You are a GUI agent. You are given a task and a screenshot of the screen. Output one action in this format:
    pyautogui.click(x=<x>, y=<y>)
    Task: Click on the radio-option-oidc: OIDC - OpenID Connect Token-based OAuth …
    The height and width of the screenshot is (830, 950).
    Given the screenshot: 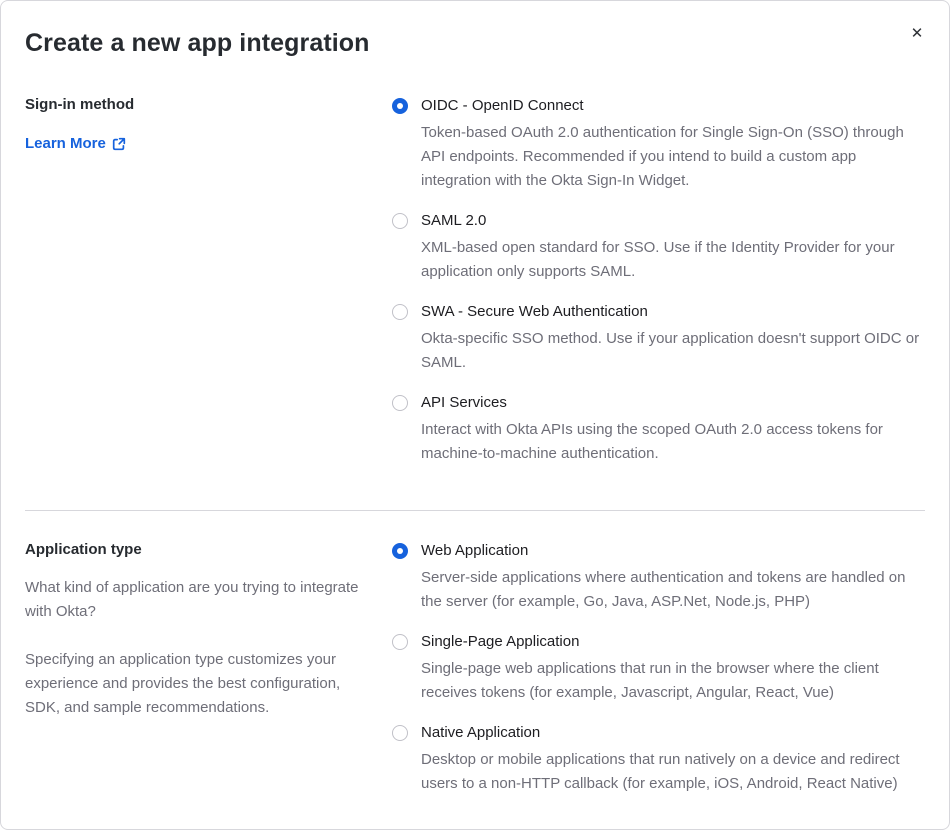 What is the action you would take?
    pyautogui.click(x=658, y=144)
    